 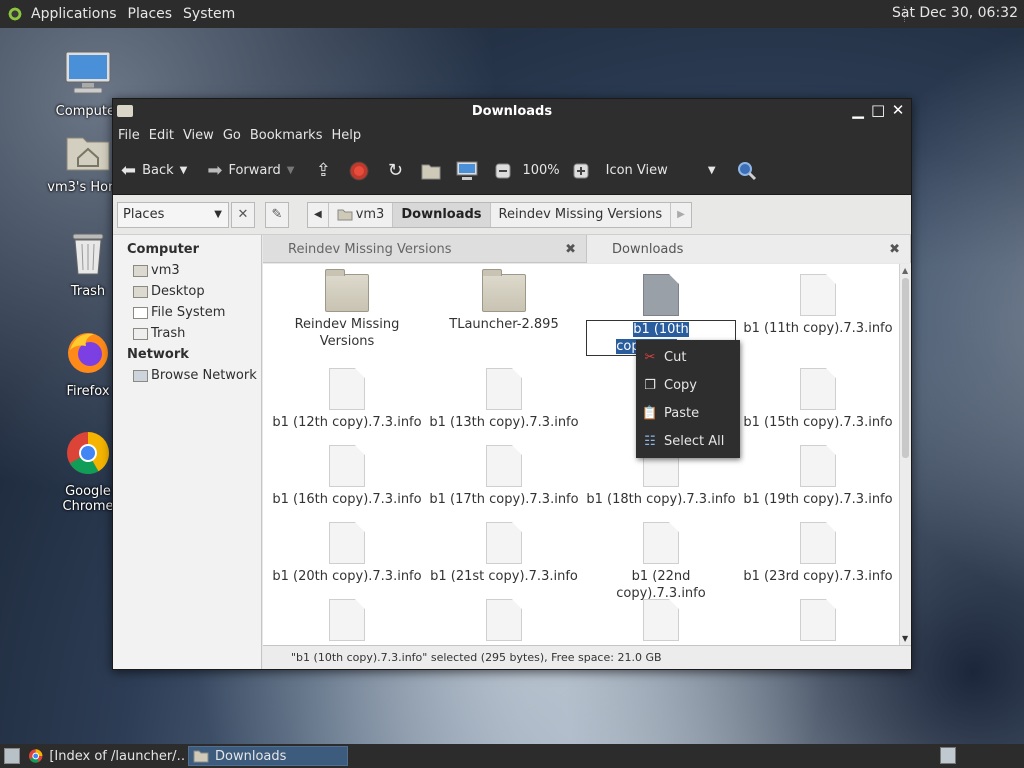 I want to click on menu-edit: Edit, so click(x=161, y=135).